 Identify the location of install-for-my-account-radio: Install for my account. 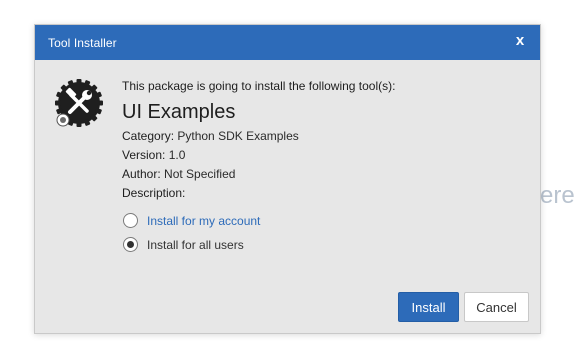
(191, 221).